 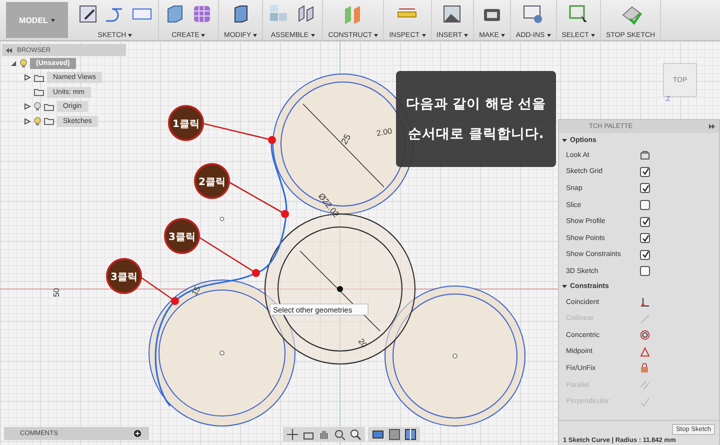 I want to click on select-rectangle-icon, so click(x=578, y=14).